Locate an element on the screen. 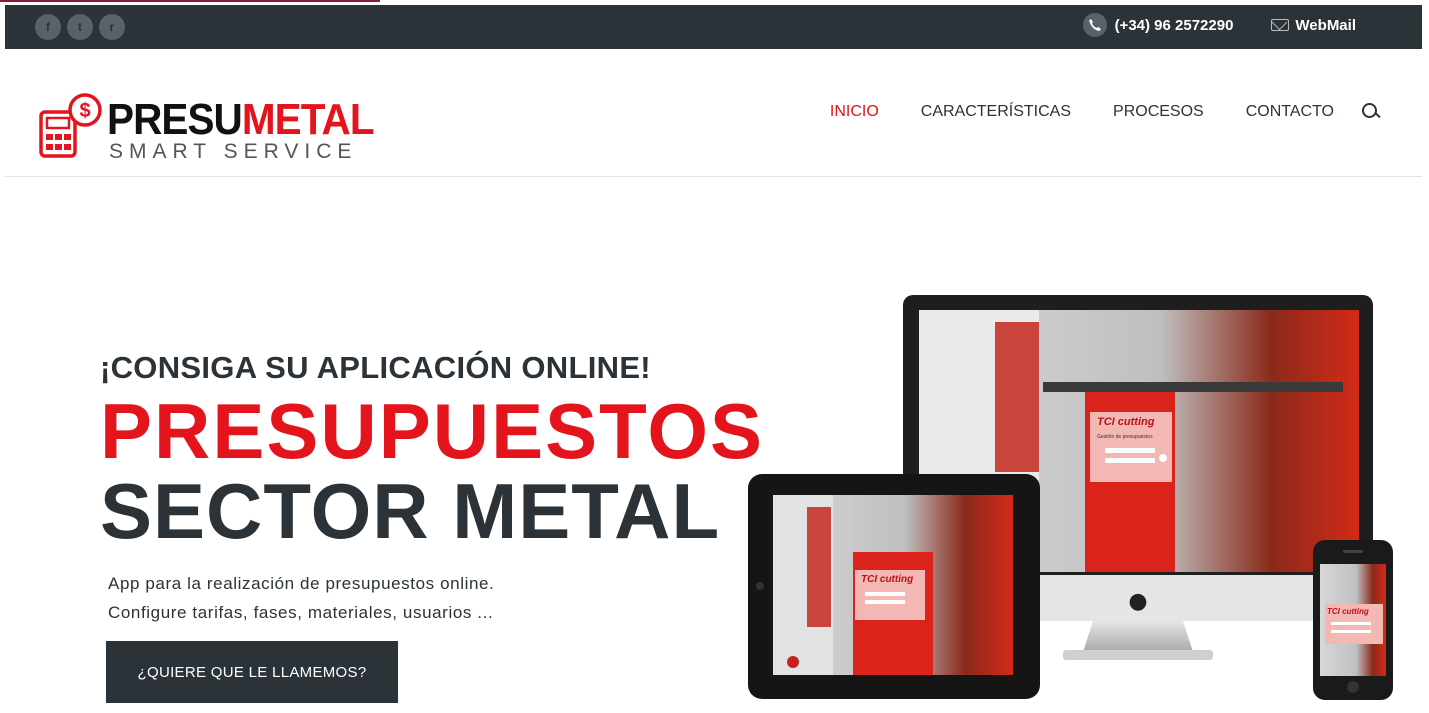 The image size is (1429, 713). mail-icon is located at coordinates (1280, 25).